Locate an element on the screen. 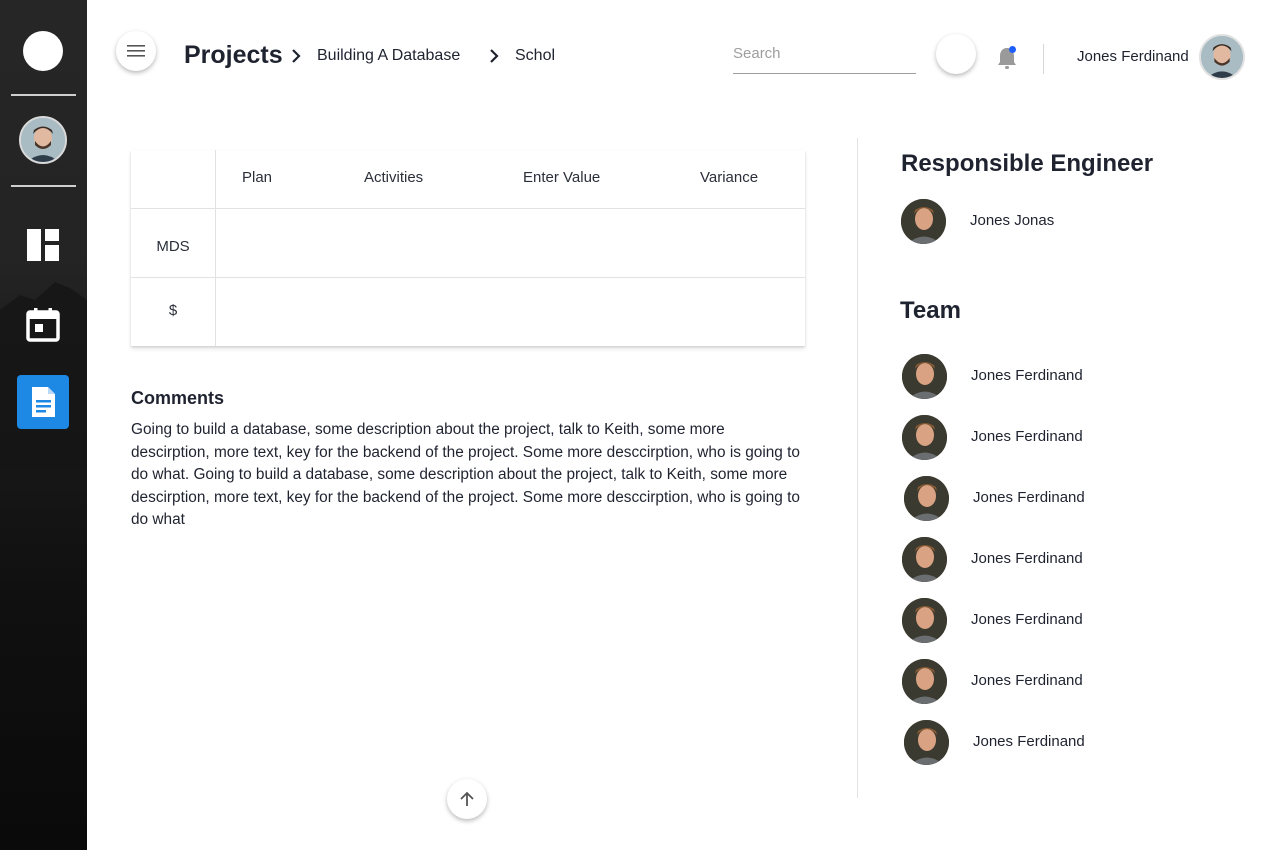 The height and width of the screenshot is (850, 1280). search-input is located at coordinates (824, 58).